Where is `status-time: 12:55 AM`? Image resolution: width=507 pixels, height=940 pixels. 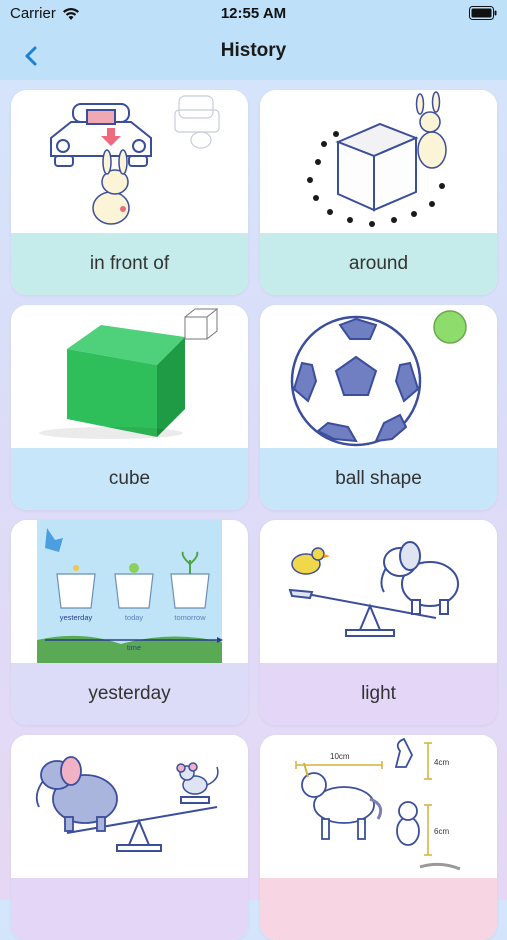 status-time: 12:55 AM is located at coordinates (253, 13).